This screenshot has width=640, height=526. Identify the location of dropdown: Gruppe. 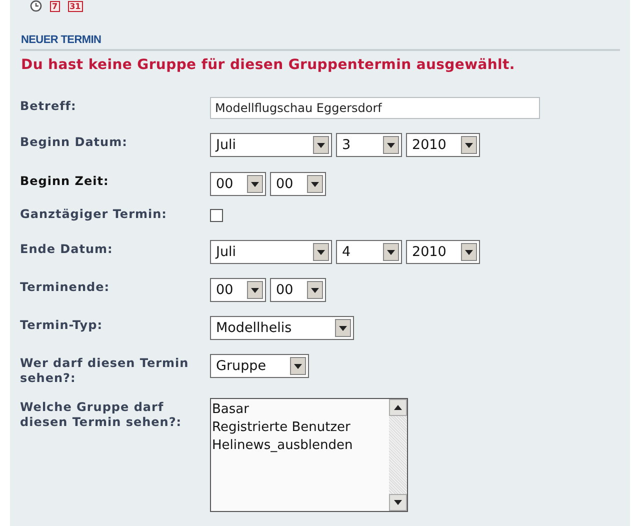
(259, 366).